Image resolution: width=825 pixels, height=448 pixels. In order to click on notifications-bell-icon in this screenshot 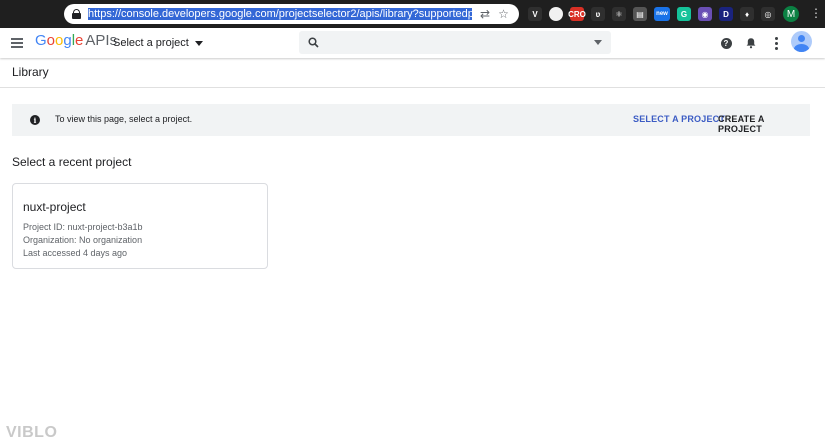, I will do `click(751, 43)`.